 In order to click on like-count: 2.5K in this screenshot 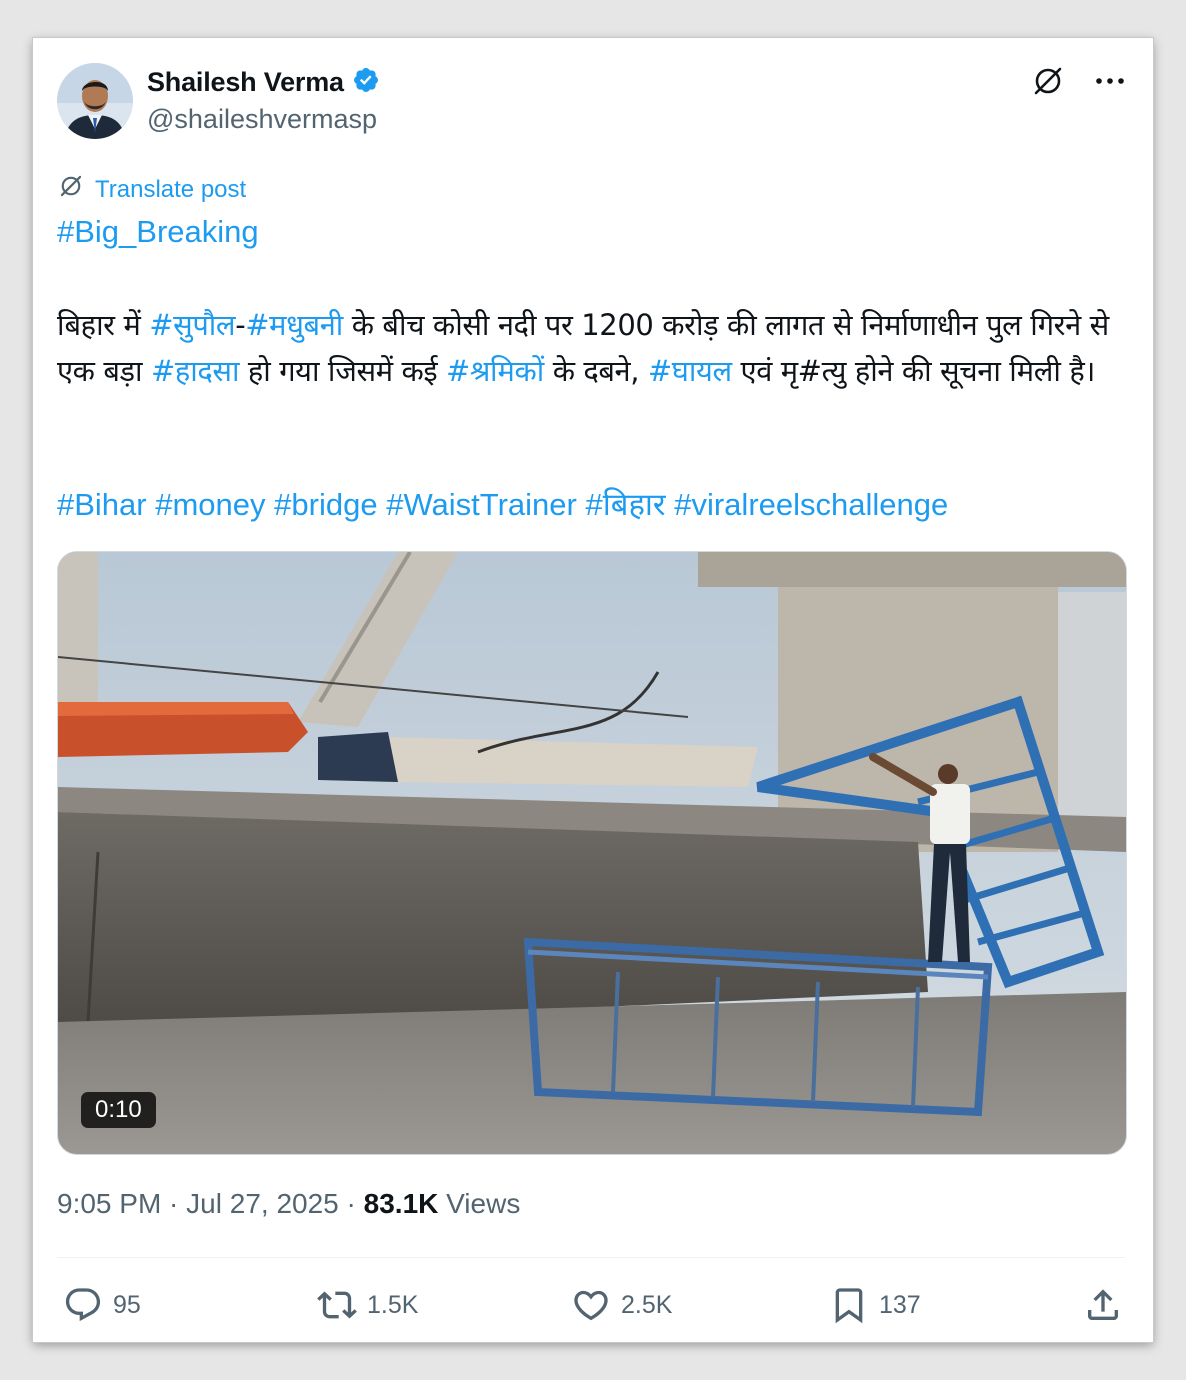, I will do `click(647, 1304)`.